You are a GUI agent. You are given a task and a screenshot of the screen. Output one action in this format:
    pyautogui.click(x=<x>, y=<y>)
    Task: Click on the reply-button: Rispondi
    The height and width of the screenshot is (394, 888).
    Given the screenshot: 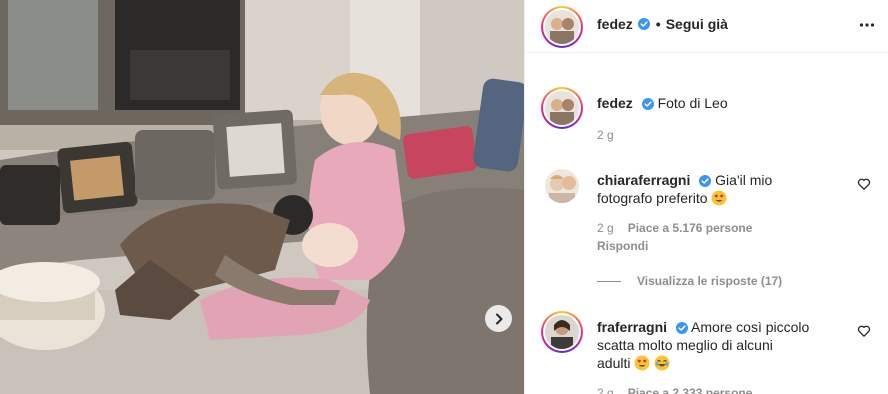 What is the action you would take?
    pyautogui.click(x=720, y=246)
    